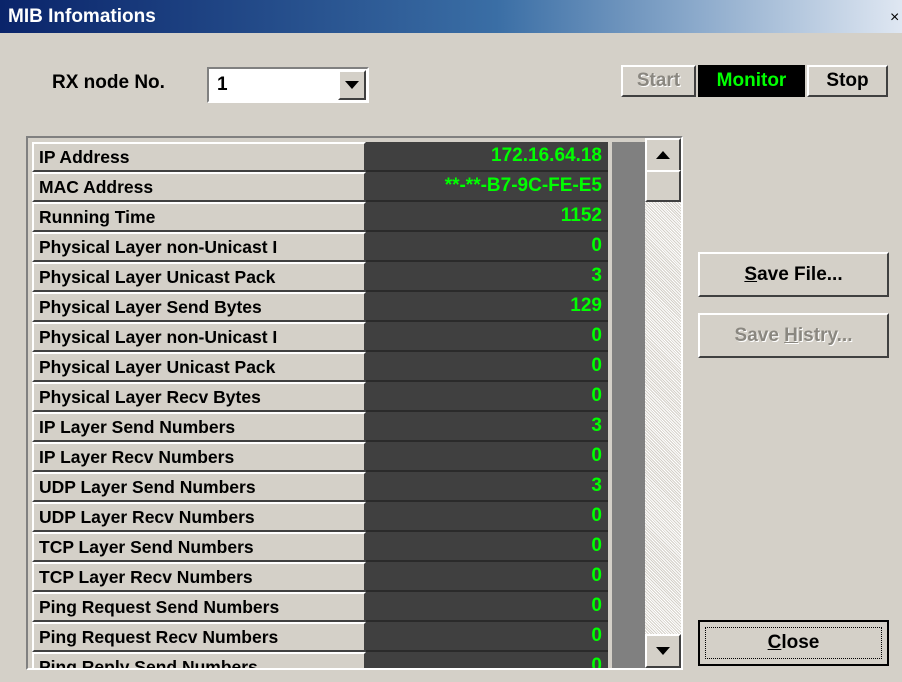 This screenshot has height=682, width=902. Describe the element at coordinates (199, 577) in the screenshot. I see `mib-name-cell: TCP Layer Recv Numbers` at that location.